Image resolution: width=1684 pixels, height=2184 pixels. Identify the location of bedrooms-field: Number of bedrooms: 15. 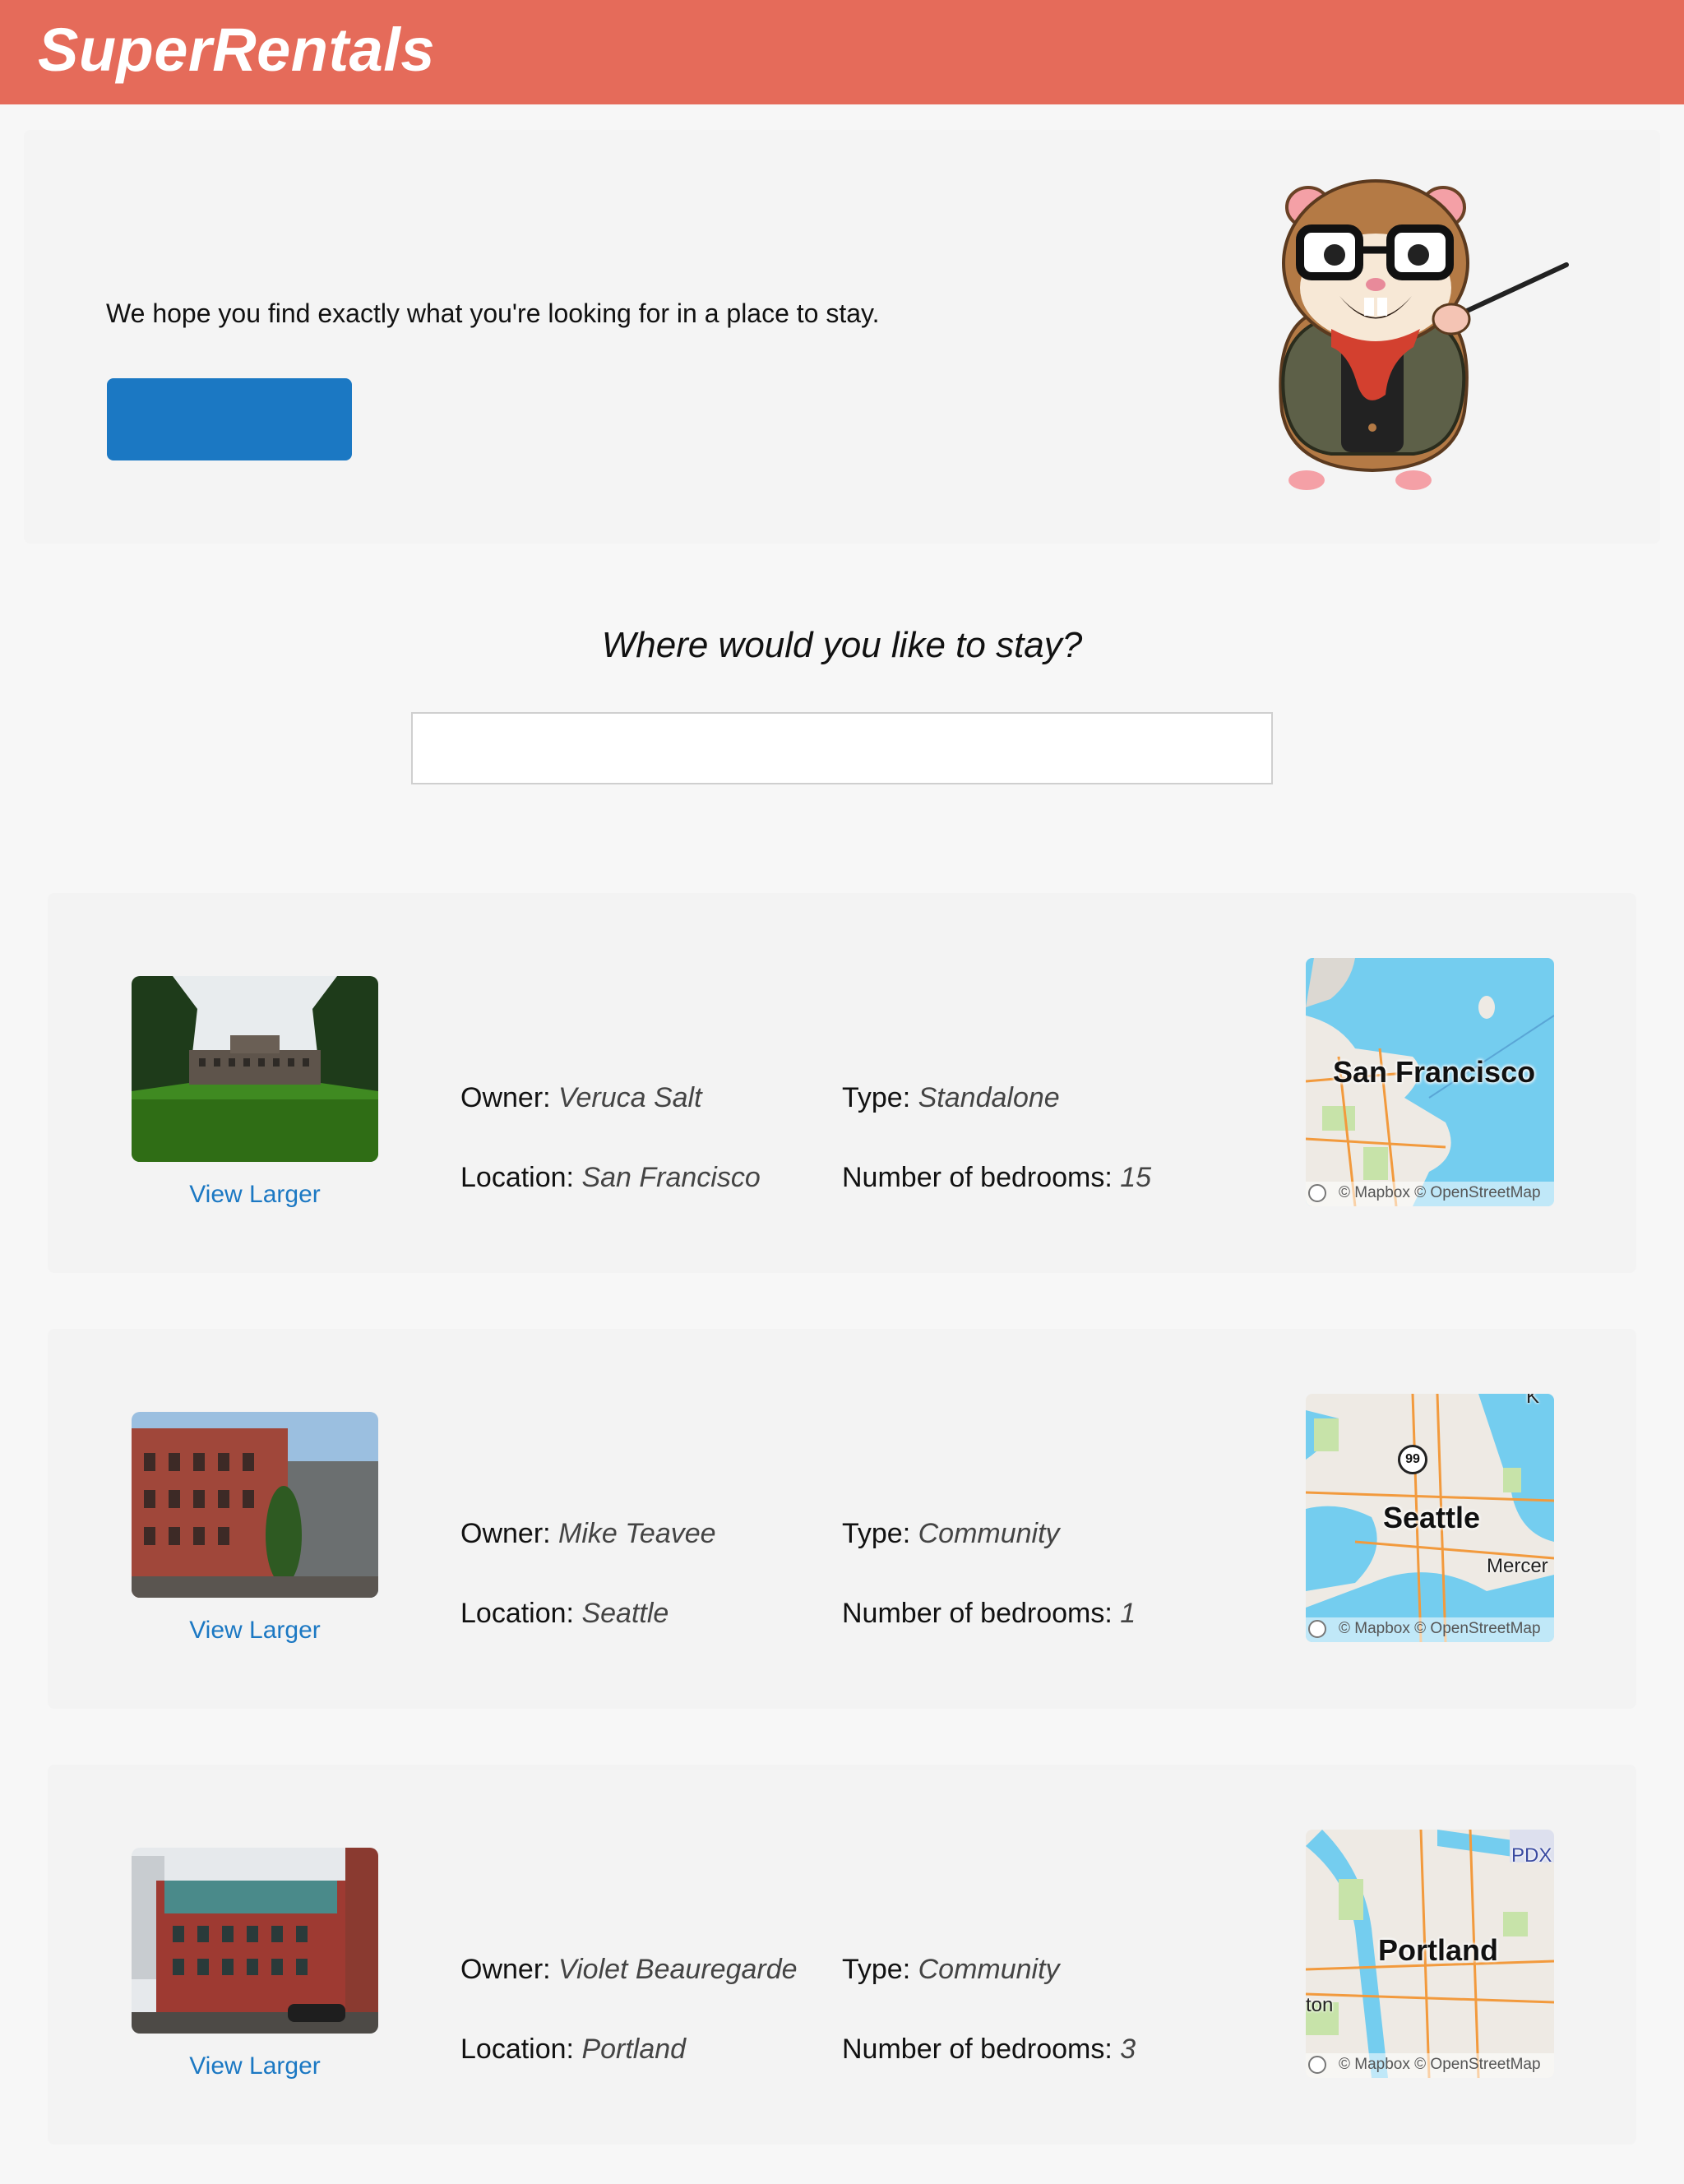
(996, 1178).